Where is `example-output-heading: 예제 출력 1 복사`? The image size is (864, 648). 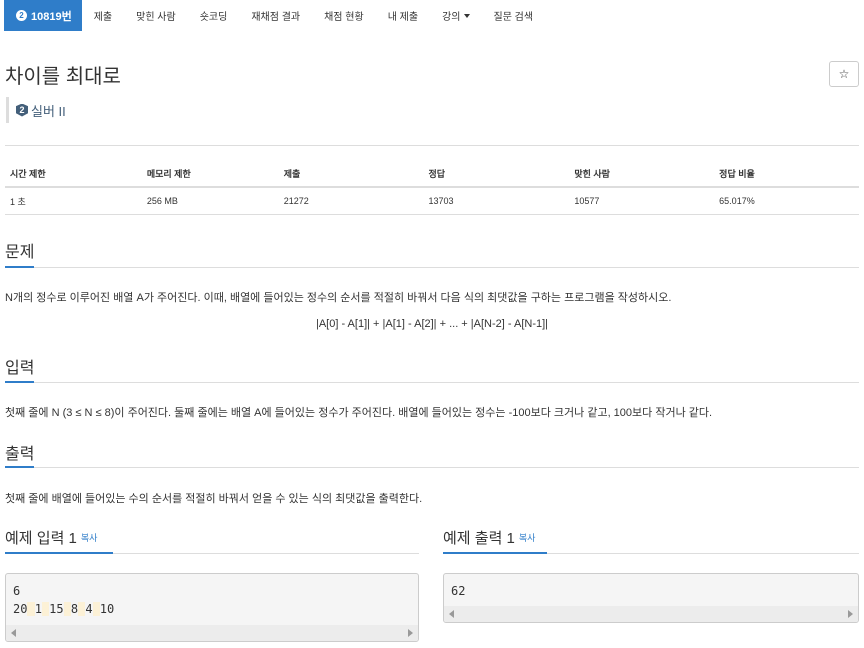 example-output-heading: 예제 출력 1 복사 is located at coordinates (489, 537).